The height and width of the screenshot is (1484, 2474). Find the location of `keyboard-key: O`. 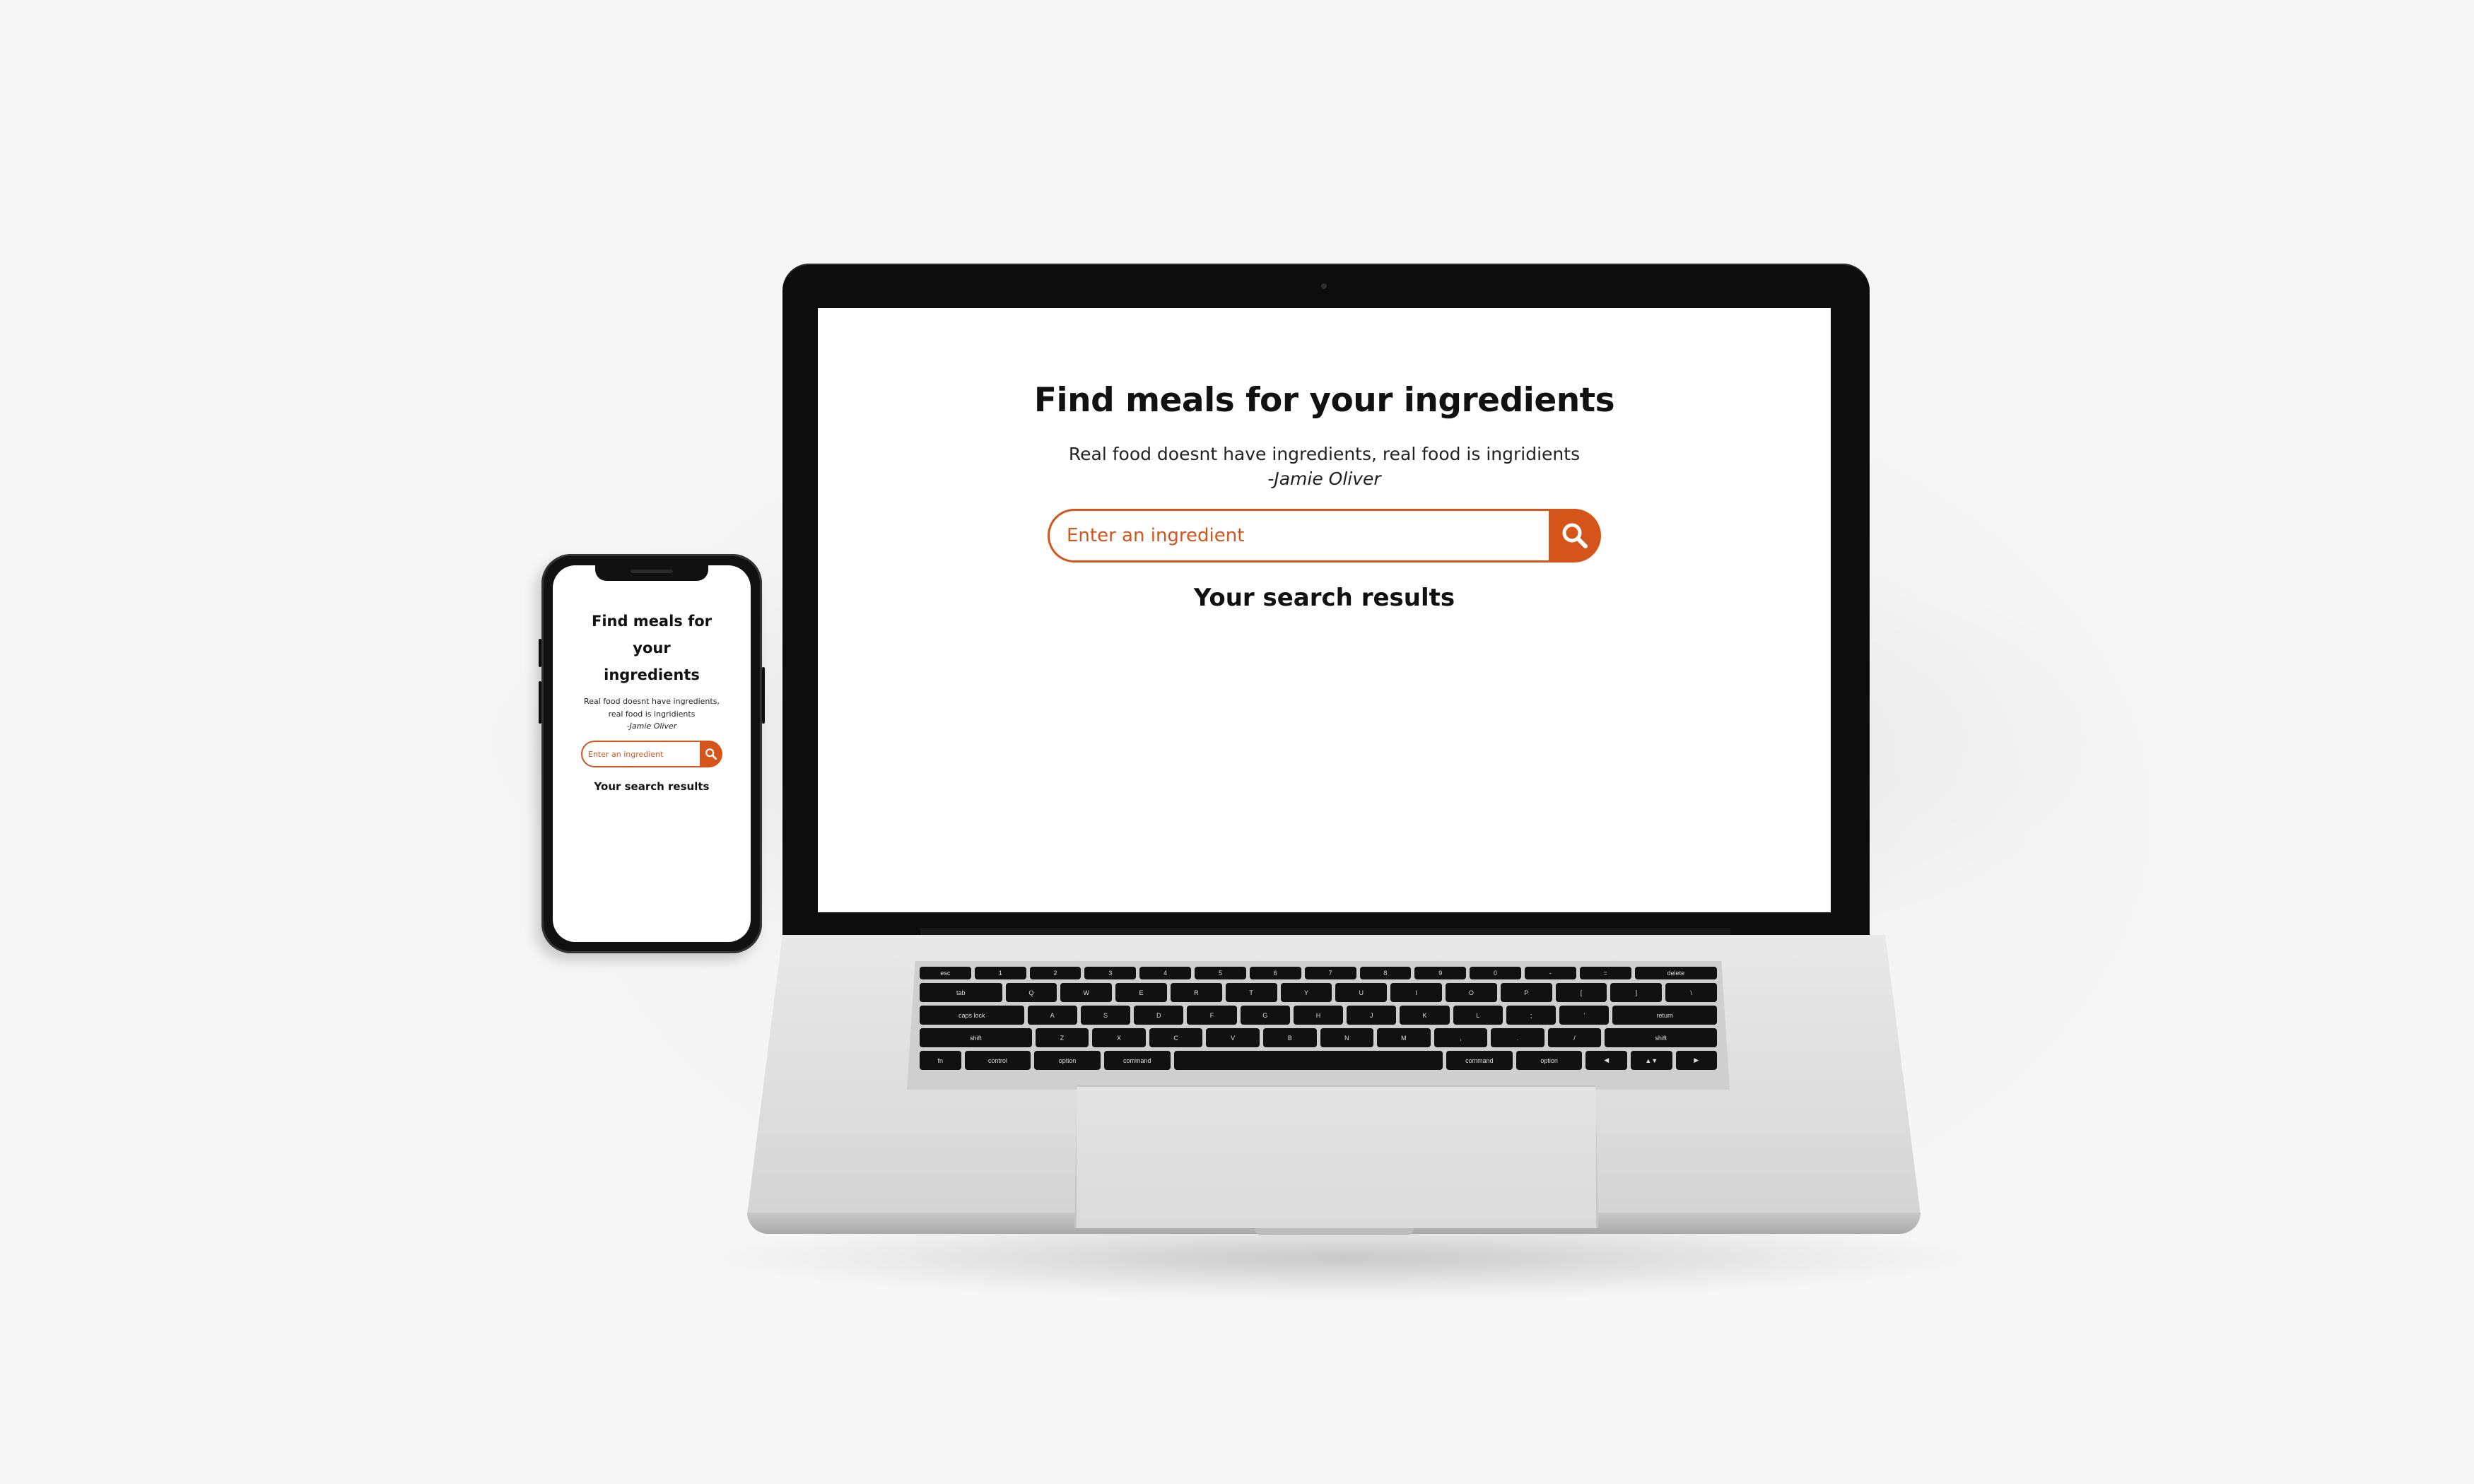

keyboard-key: O is located at coordinates (1471, 992).